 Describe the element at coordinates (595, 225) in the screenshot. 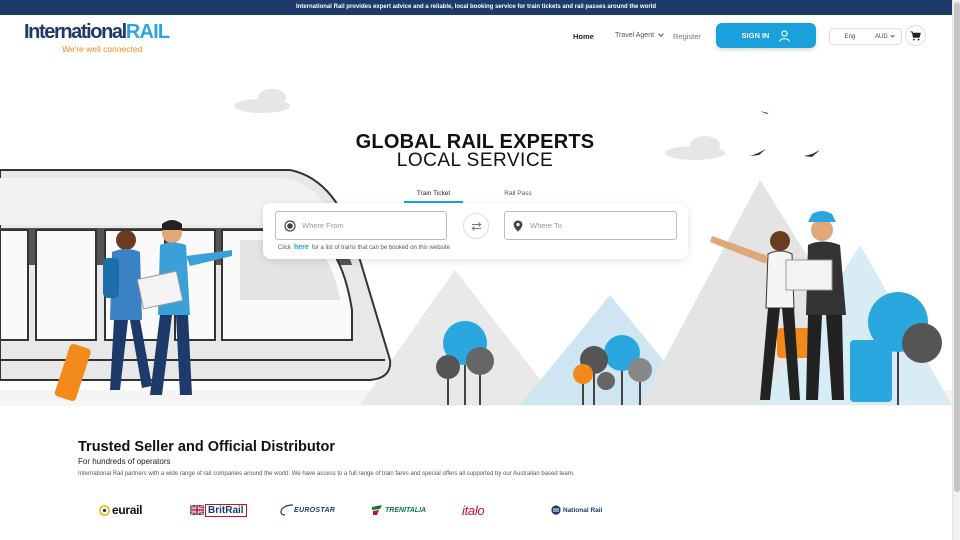

I see `destination-input` at that location.